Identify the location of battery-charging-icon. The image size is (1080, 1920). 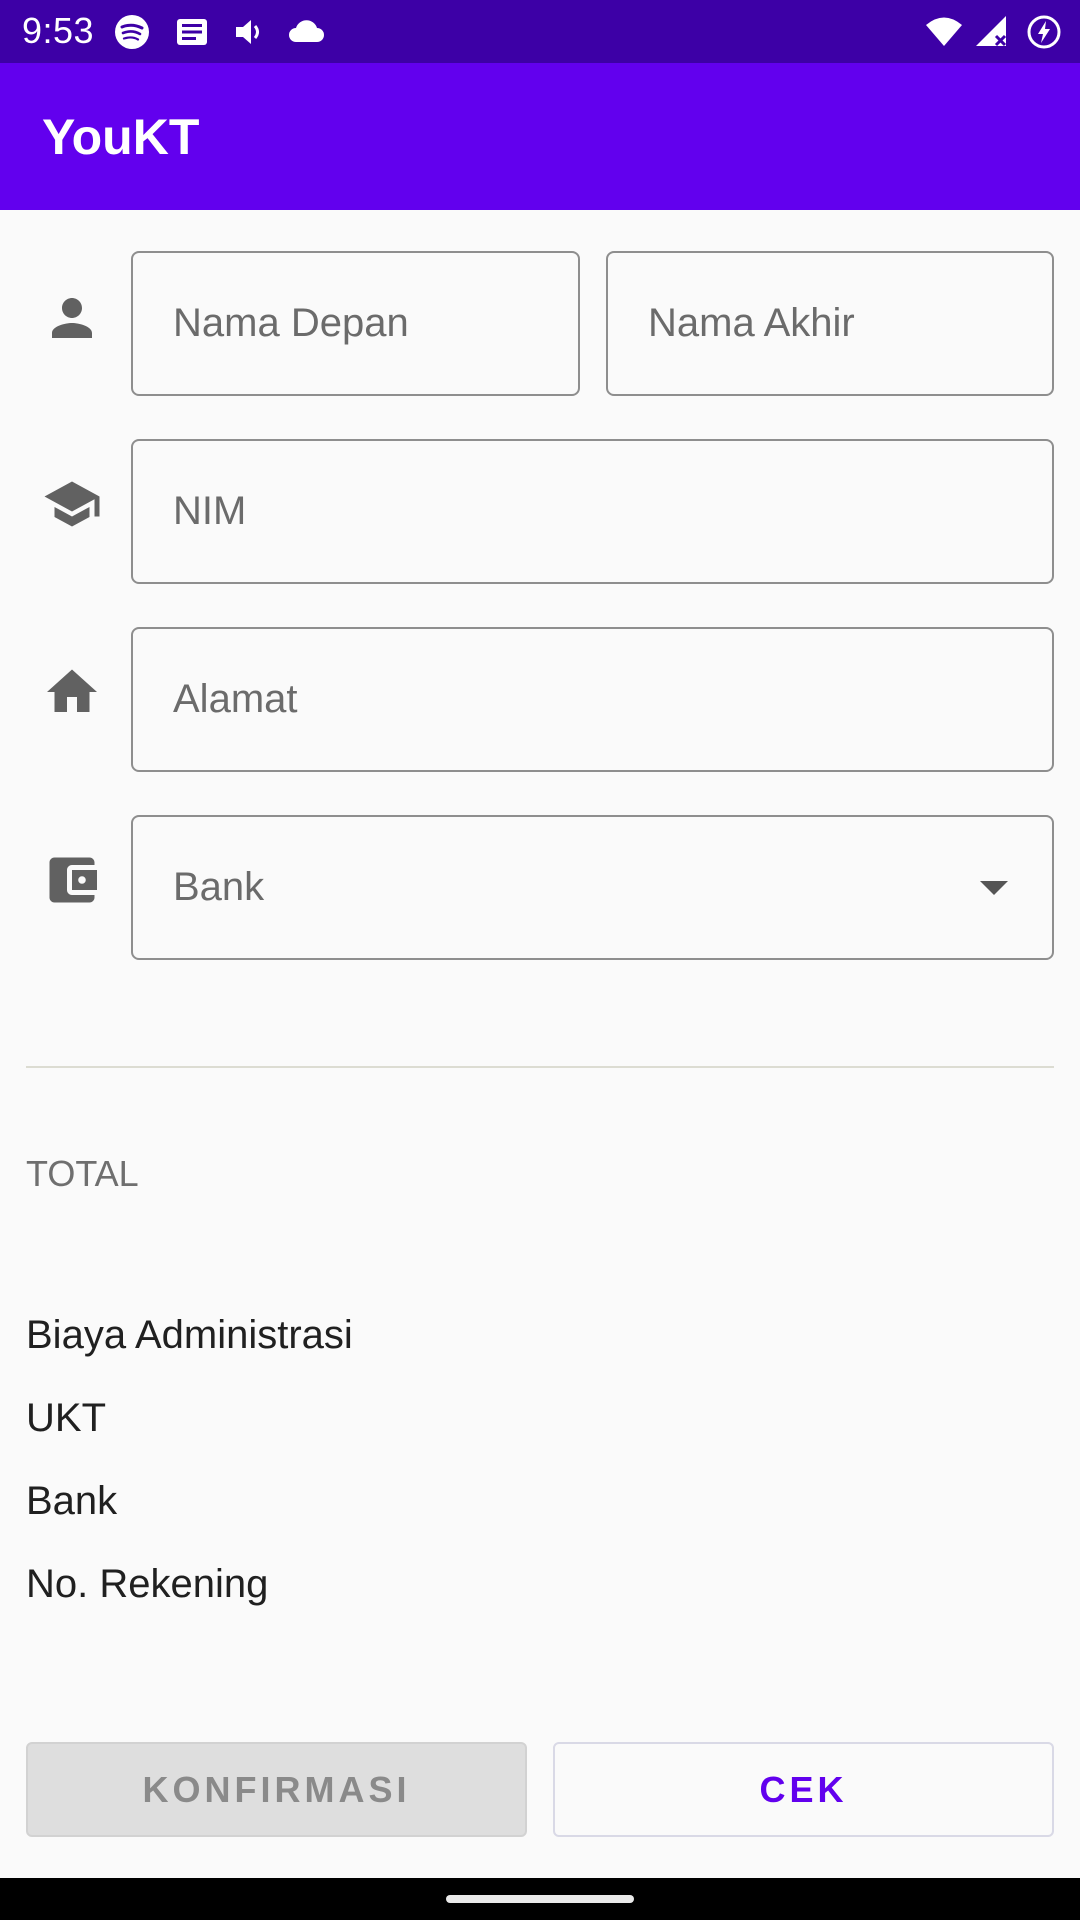
(1044, 32).